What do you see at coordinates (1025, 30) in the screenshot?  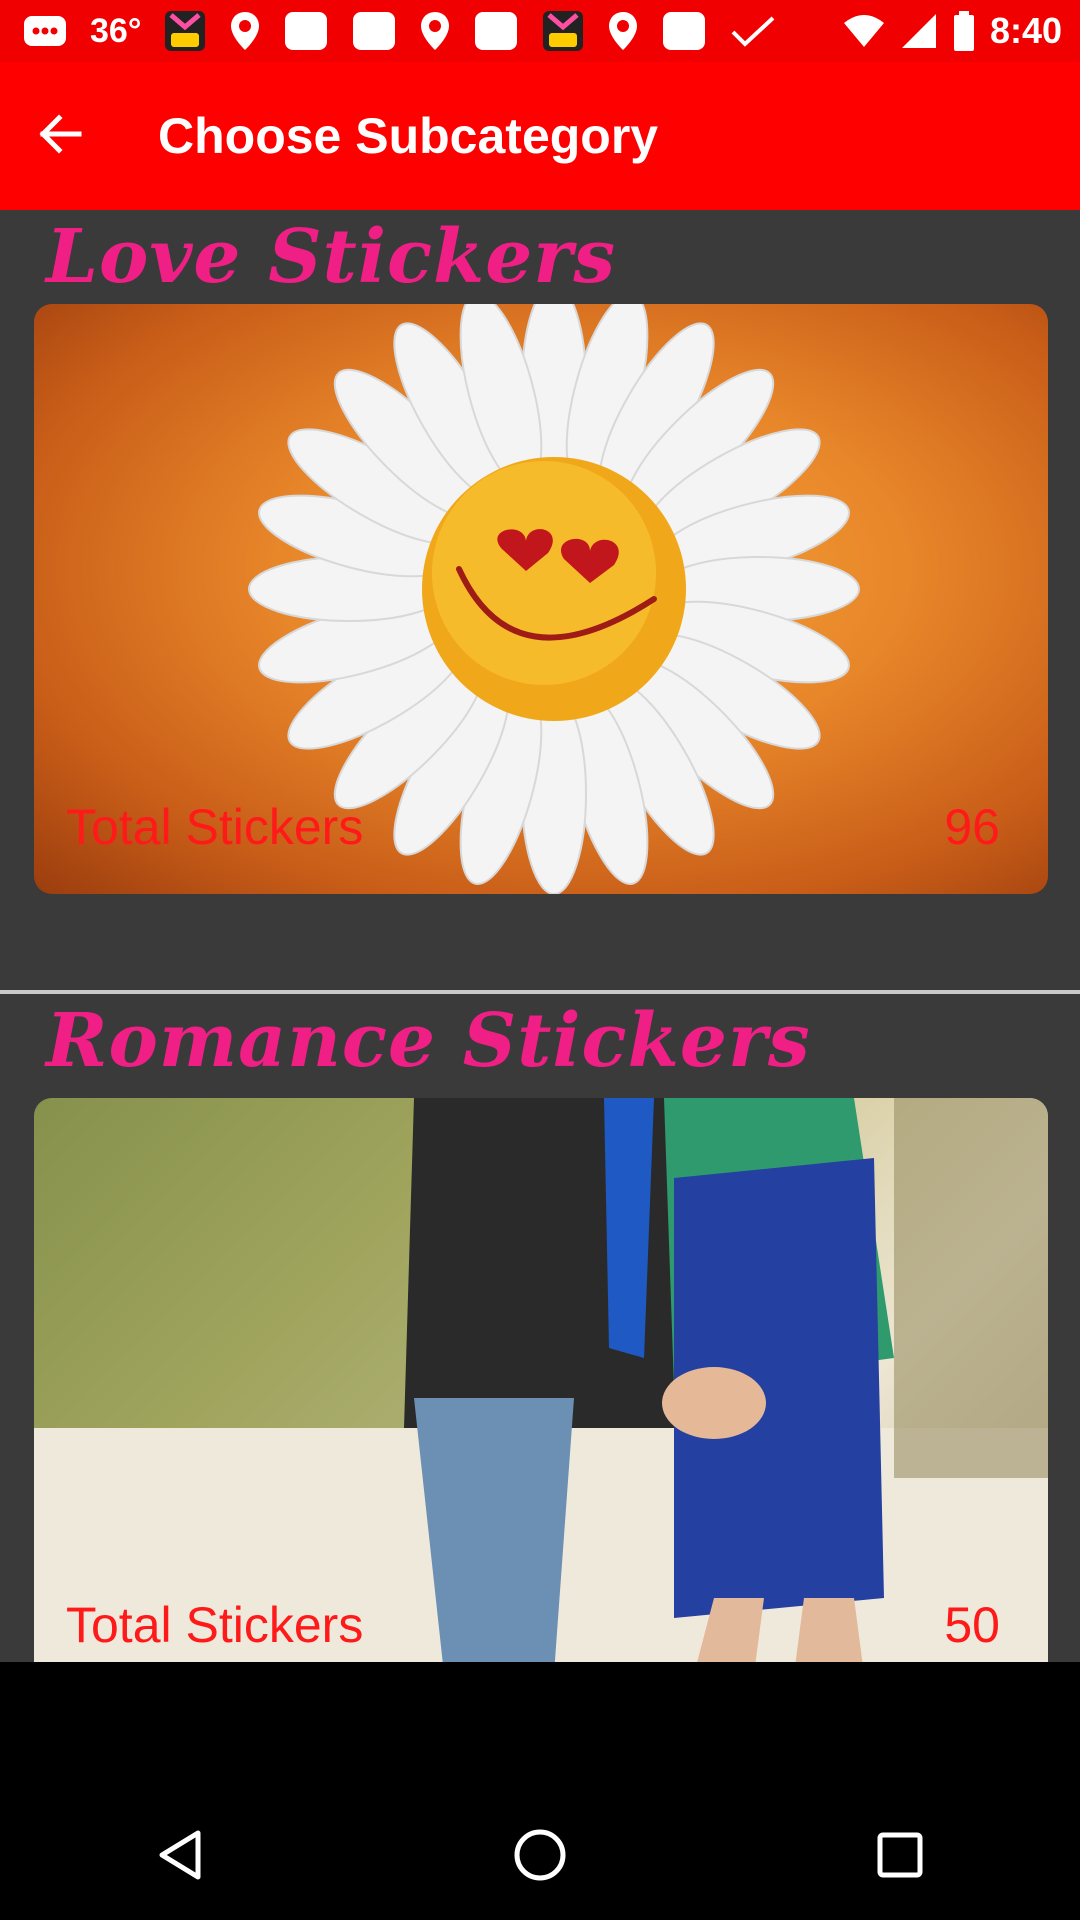 I see `clock-text: 8:40` at bounding box center [1025, 30].